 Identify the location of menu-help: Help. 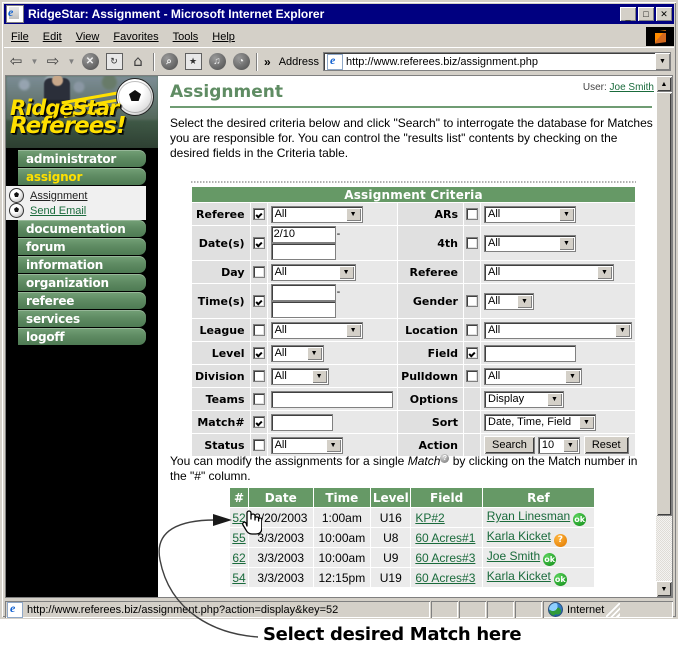
(223, 37).